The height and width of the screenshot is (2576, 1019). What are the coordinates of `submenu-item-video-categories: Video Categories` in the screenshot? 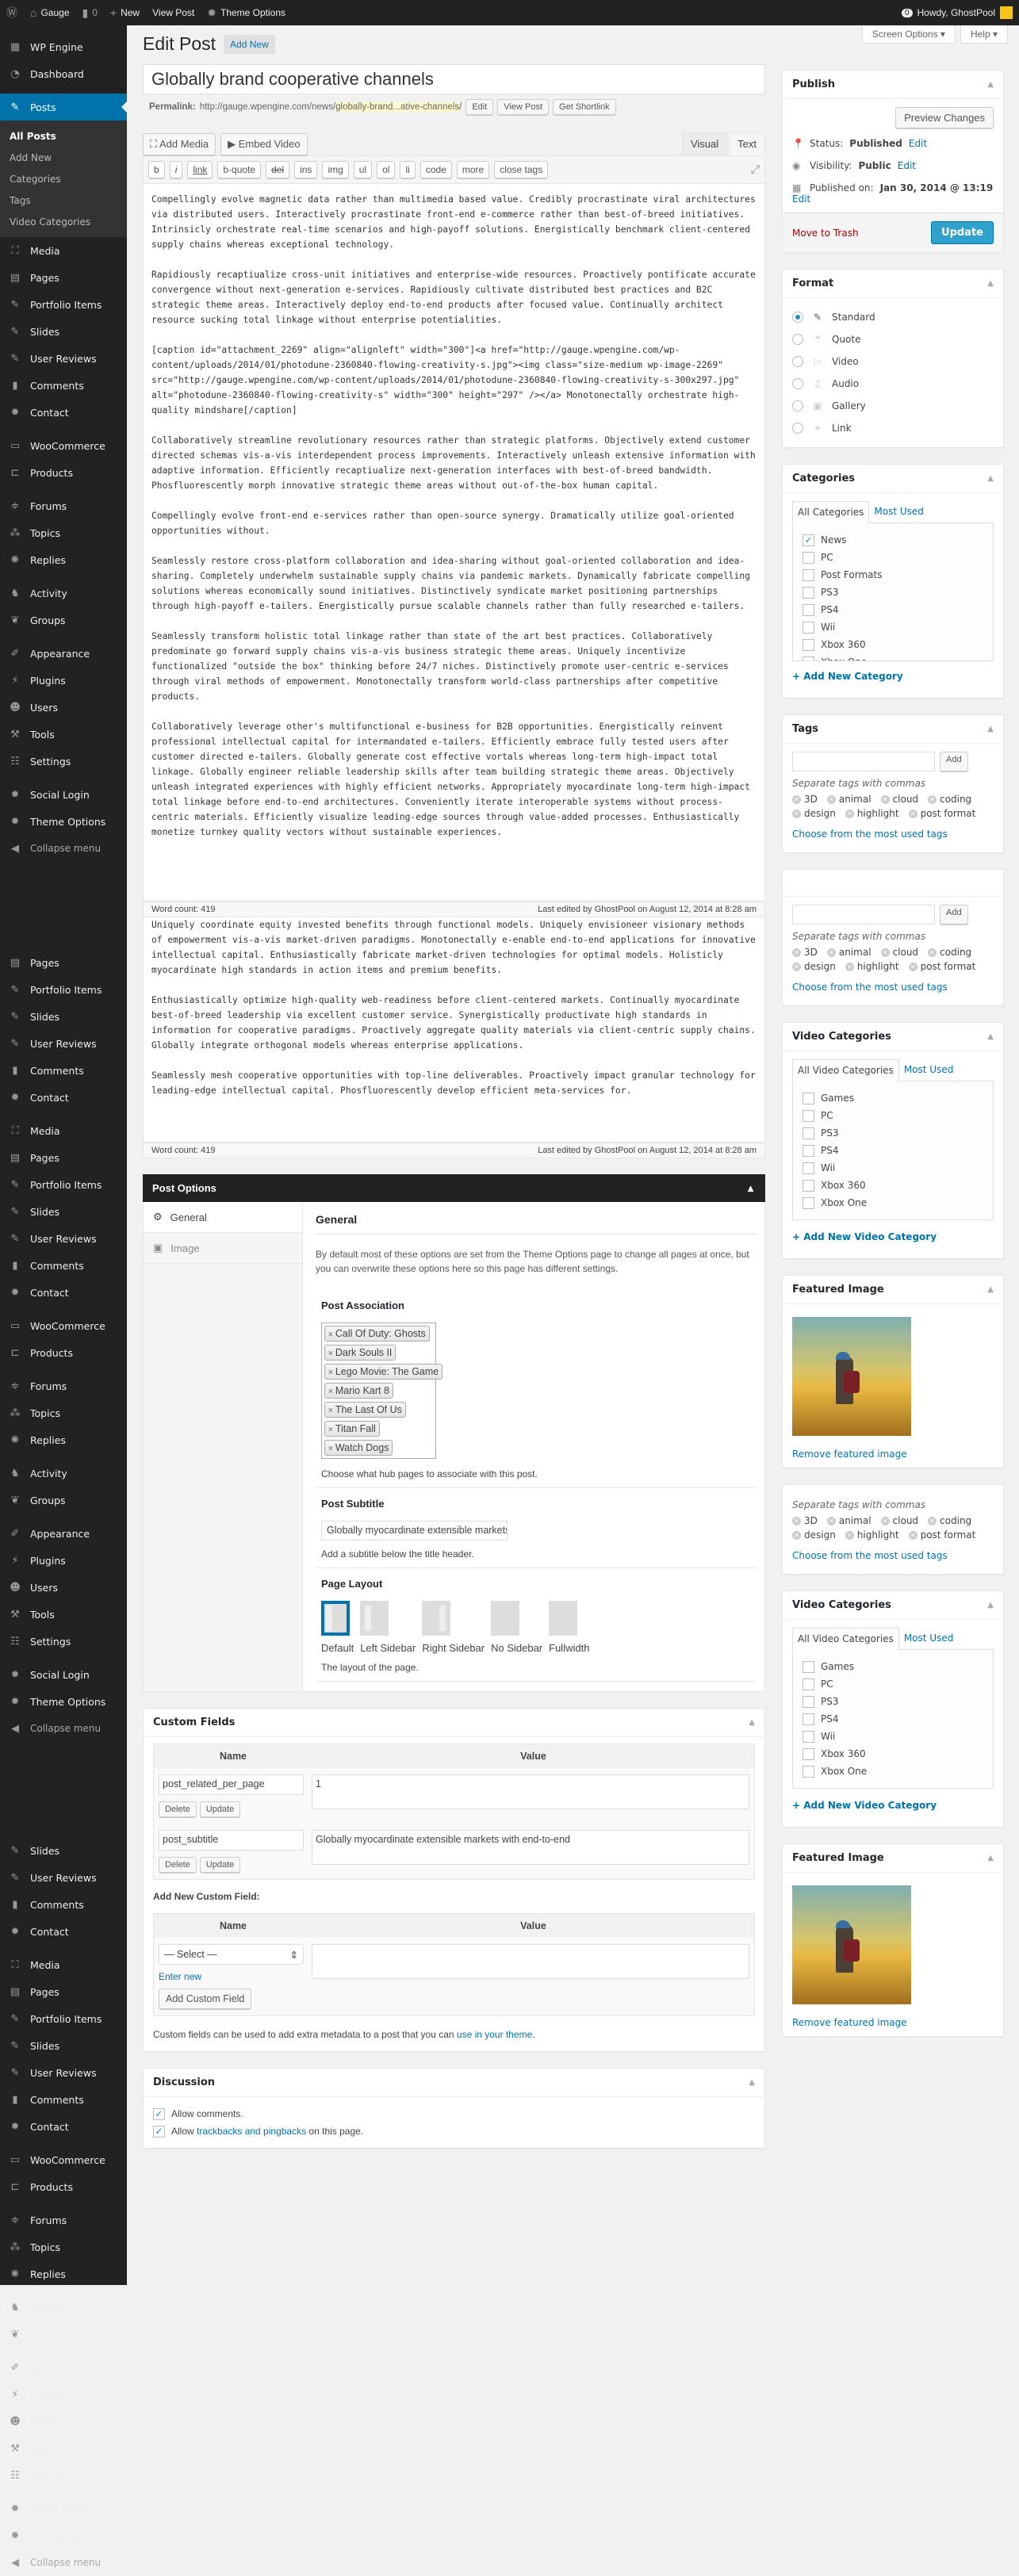 It's located at (63, 221).